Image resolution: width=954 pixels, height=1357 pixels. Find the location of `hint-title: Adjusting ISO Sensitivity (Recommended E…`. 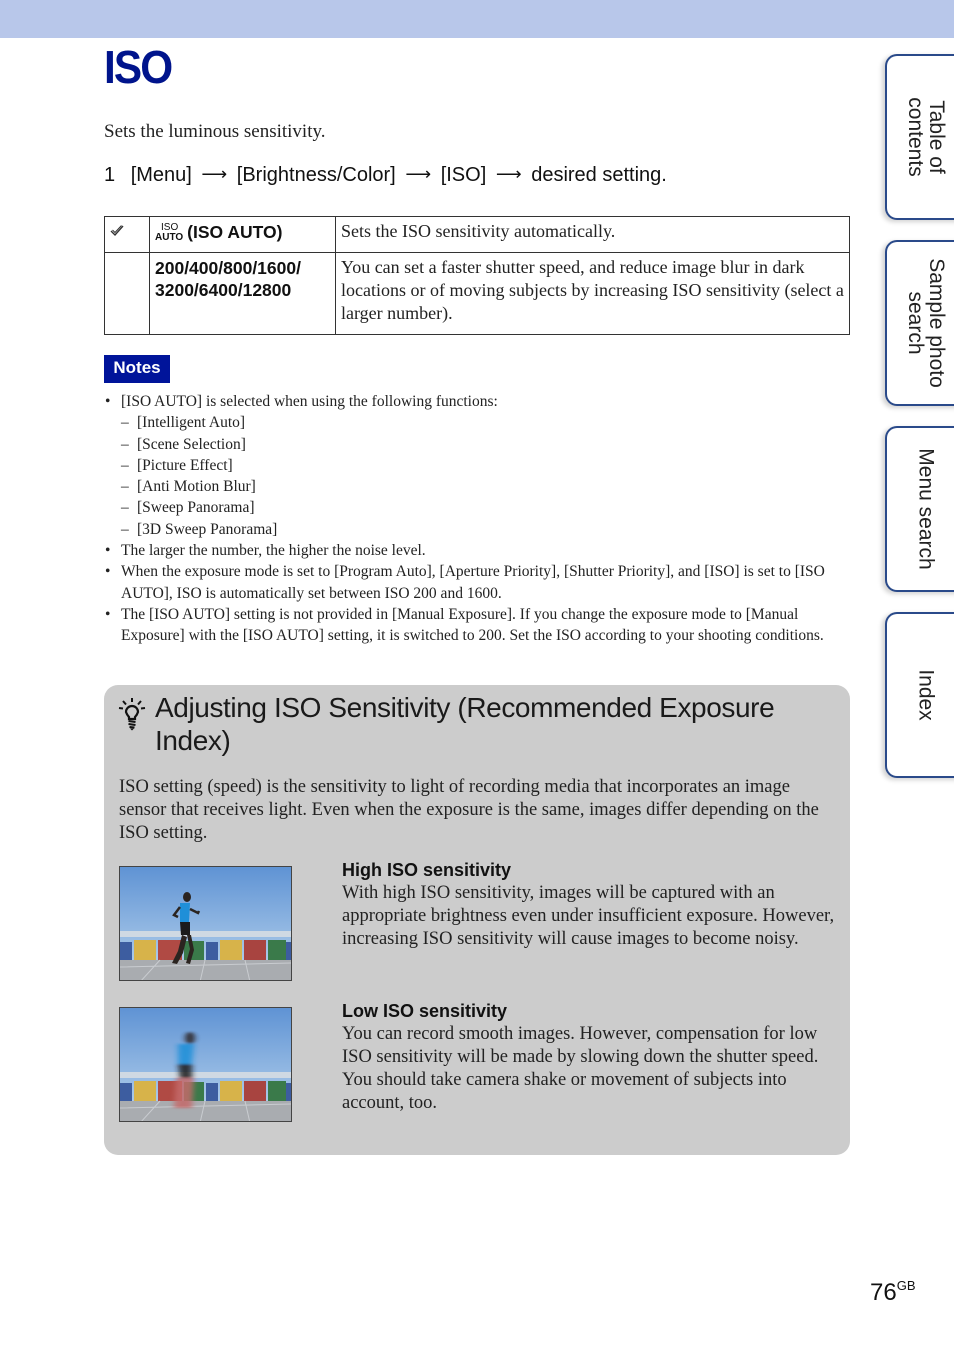

hint-title: Adjusting ISO Sensitivity (Recommended E… is located at coordinates (465, 724).